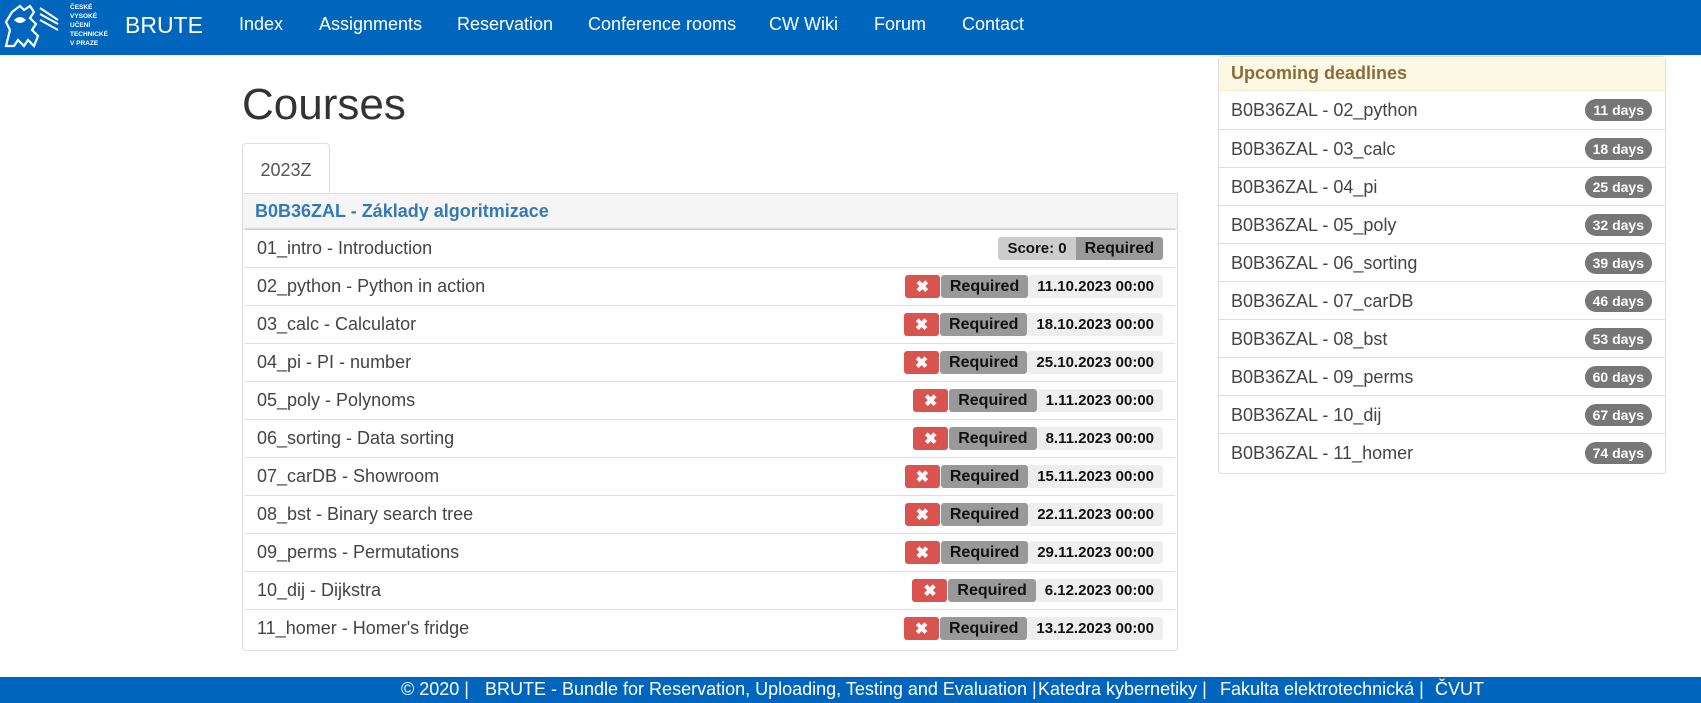 The height and width of the screenshot is (703, 1701). Describe the element at coordinates (1618, 225) in the screenshot. I see `days-badge: 32 days` at that location.